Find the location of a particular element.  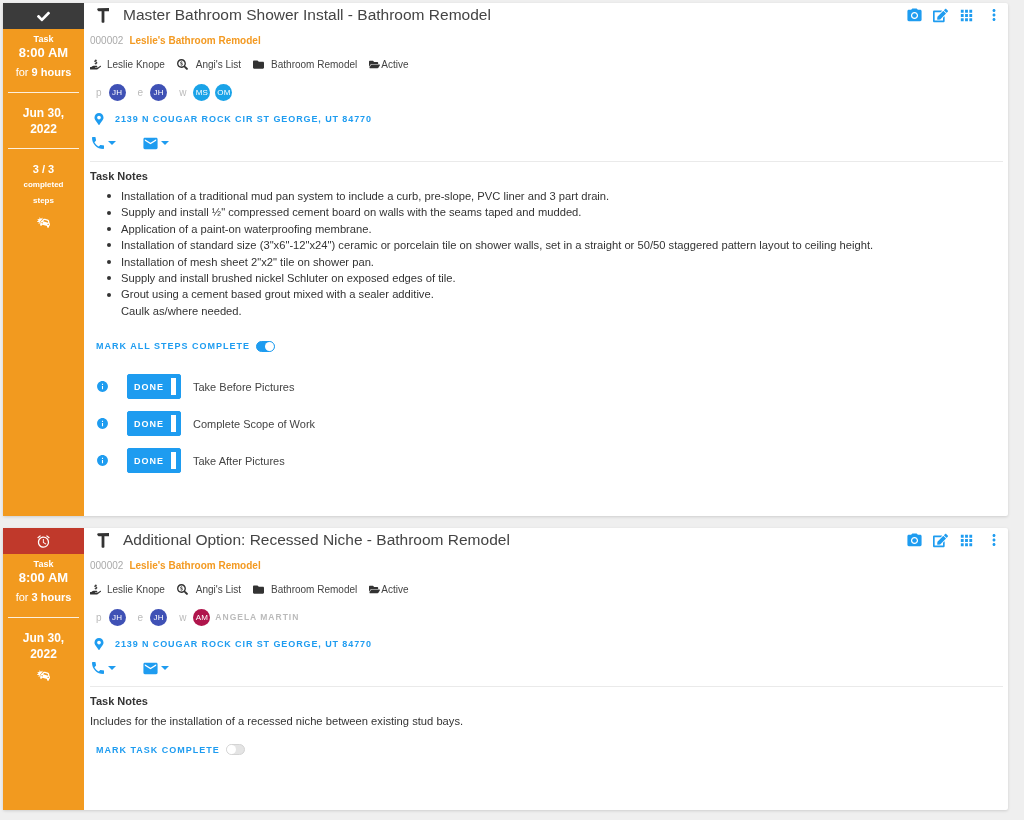

note-text: Application of a paint-on waterproofing membrane. is located at coordinates (246, 229).